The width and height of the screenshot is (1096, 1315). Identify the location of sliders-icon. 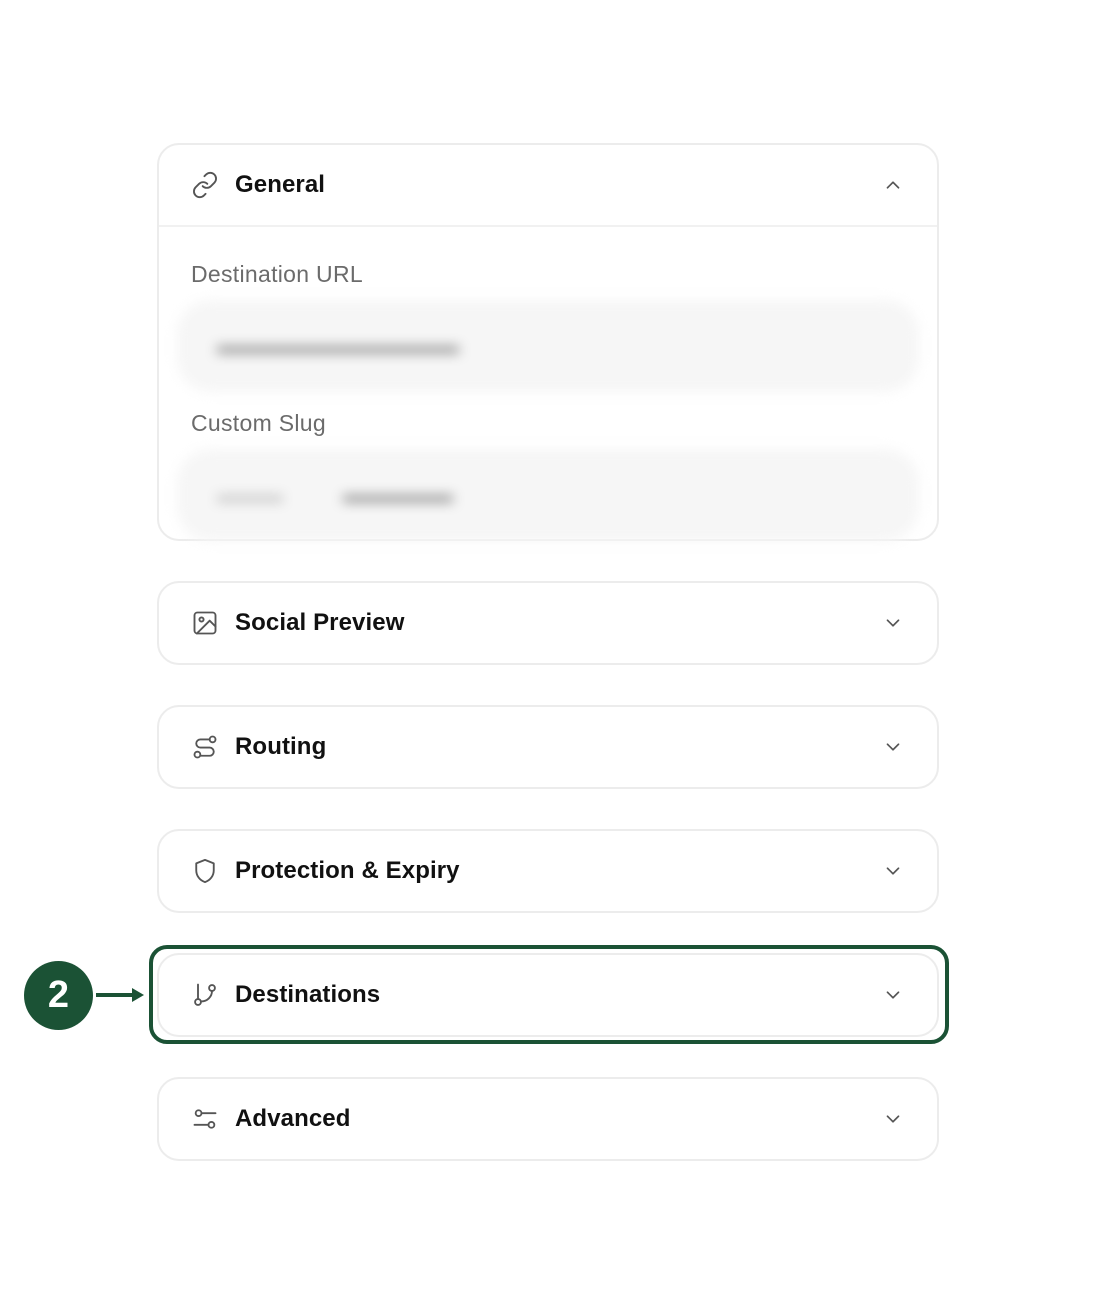
(205, 1119).